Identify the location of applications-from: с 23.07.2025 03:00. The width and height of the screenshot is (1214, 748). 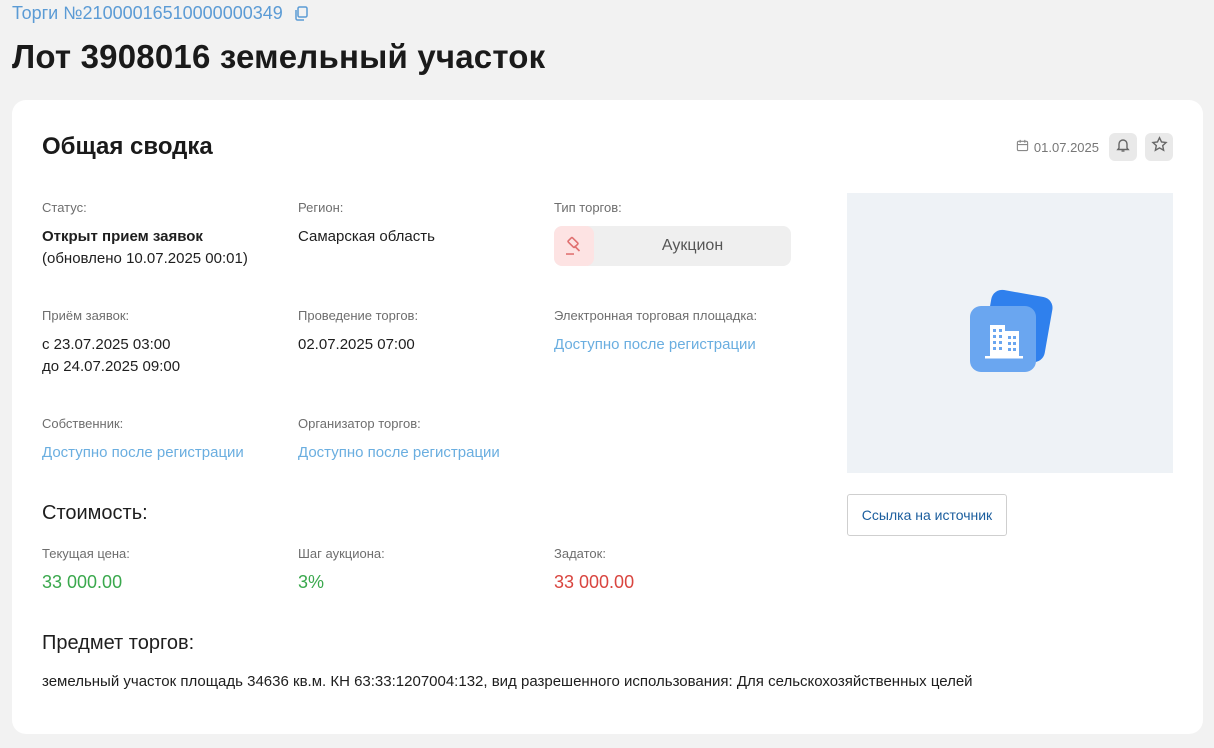
(106, 344).